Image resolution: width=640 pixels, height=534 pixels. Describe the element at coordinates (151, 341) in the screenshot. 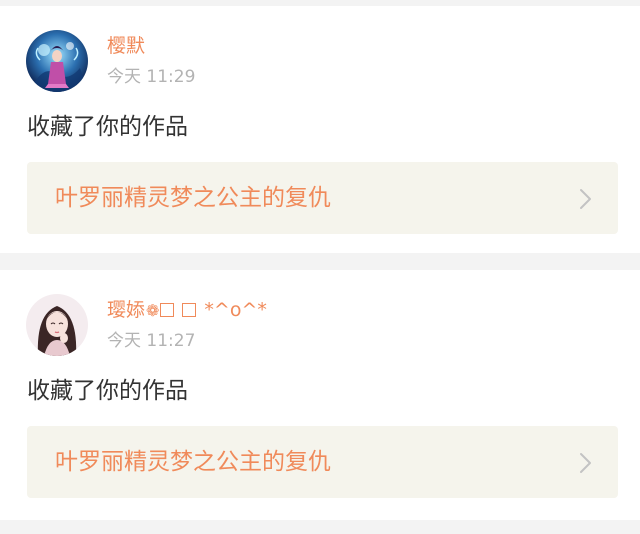

I see `timestamp: 今天 11:27` at that location.